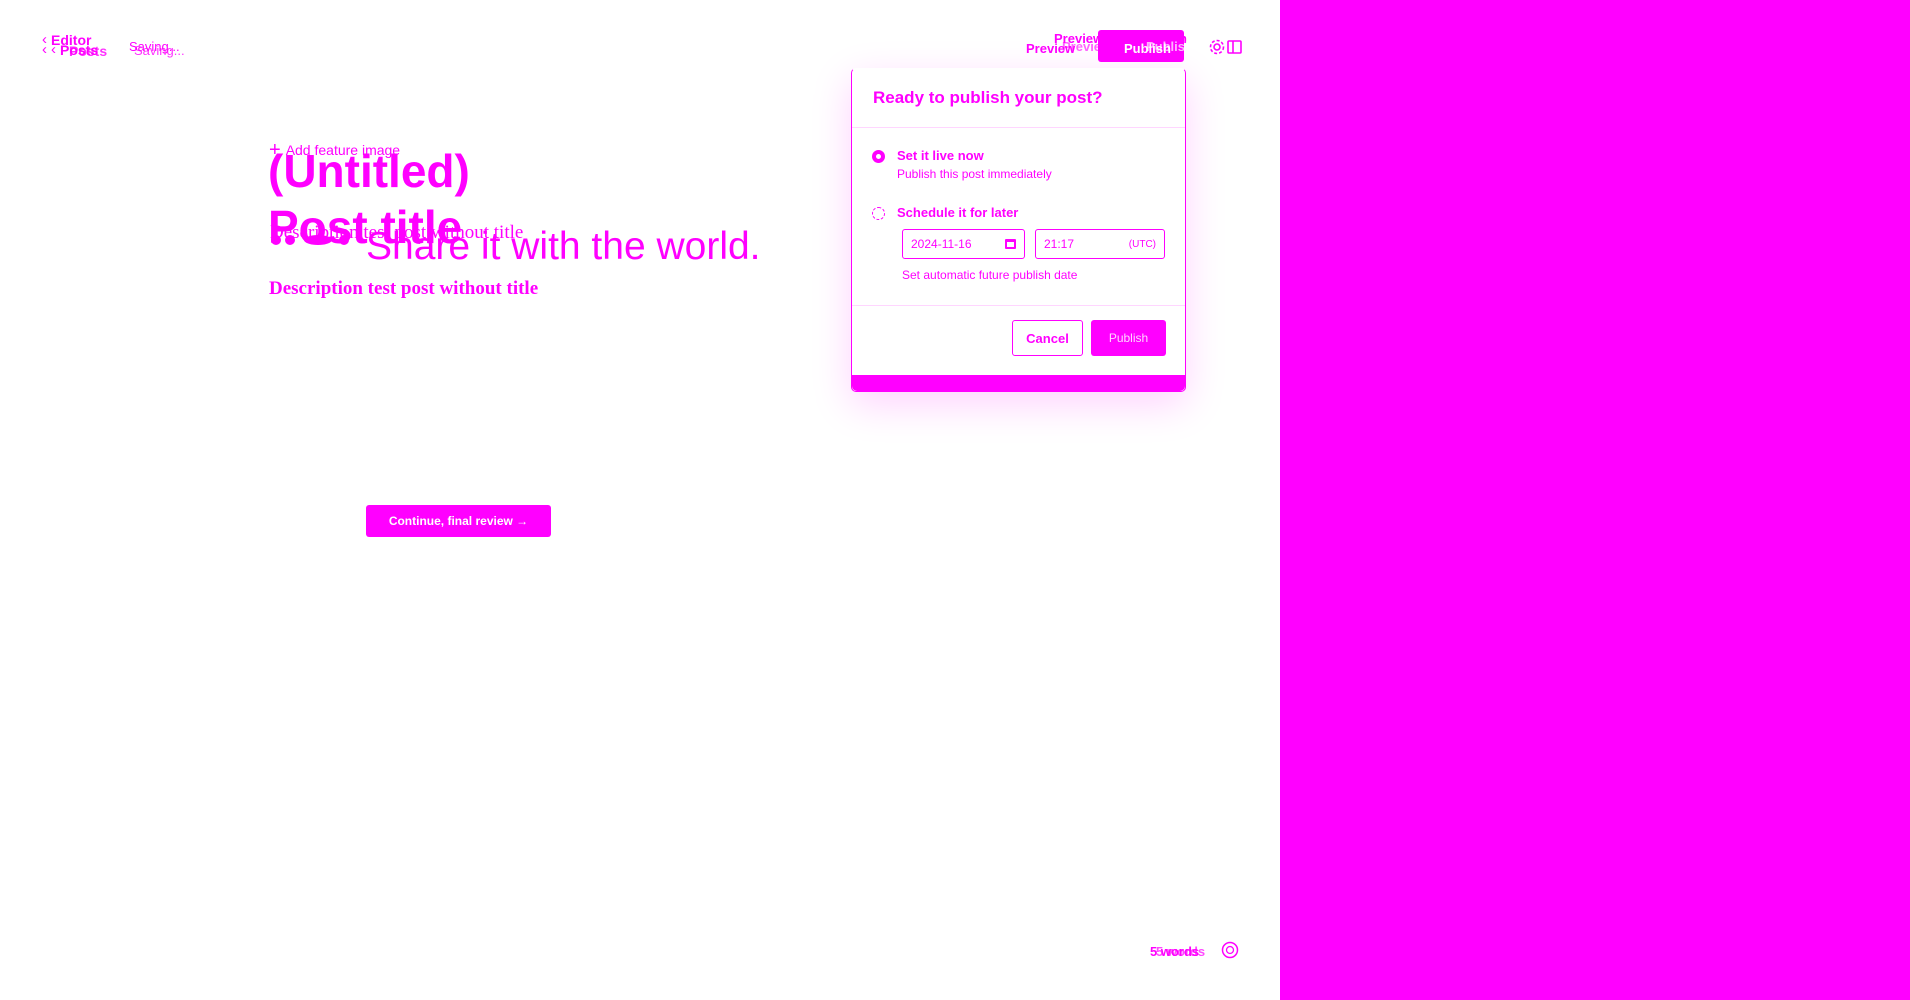  What do you see at coordinates (1018, 383) in the screenshot?
I see `publish-menu-footer-bar` at bounding box center [1018, 383].